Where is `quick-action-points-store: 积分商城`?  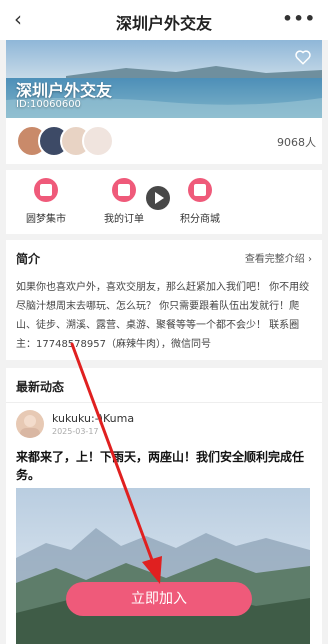 quick-action-points-store: 积分商城 is located at coordinates (200, 201).